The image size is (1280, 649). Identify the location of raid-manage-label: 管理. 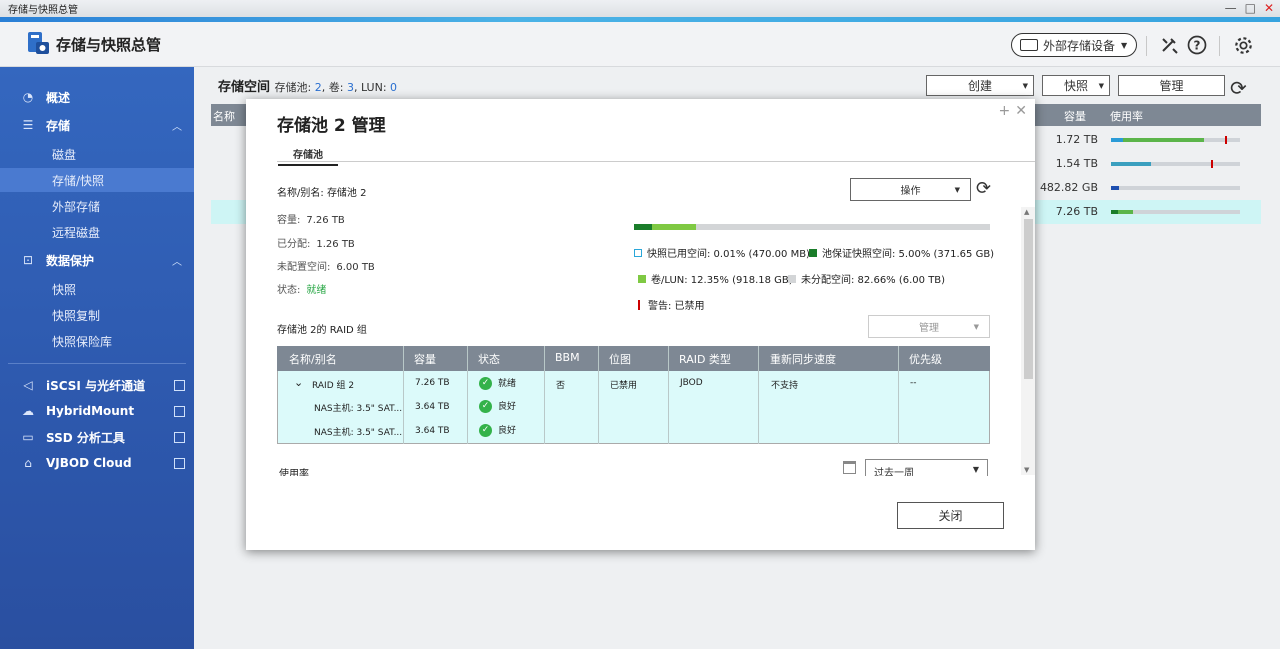
(929, 328).